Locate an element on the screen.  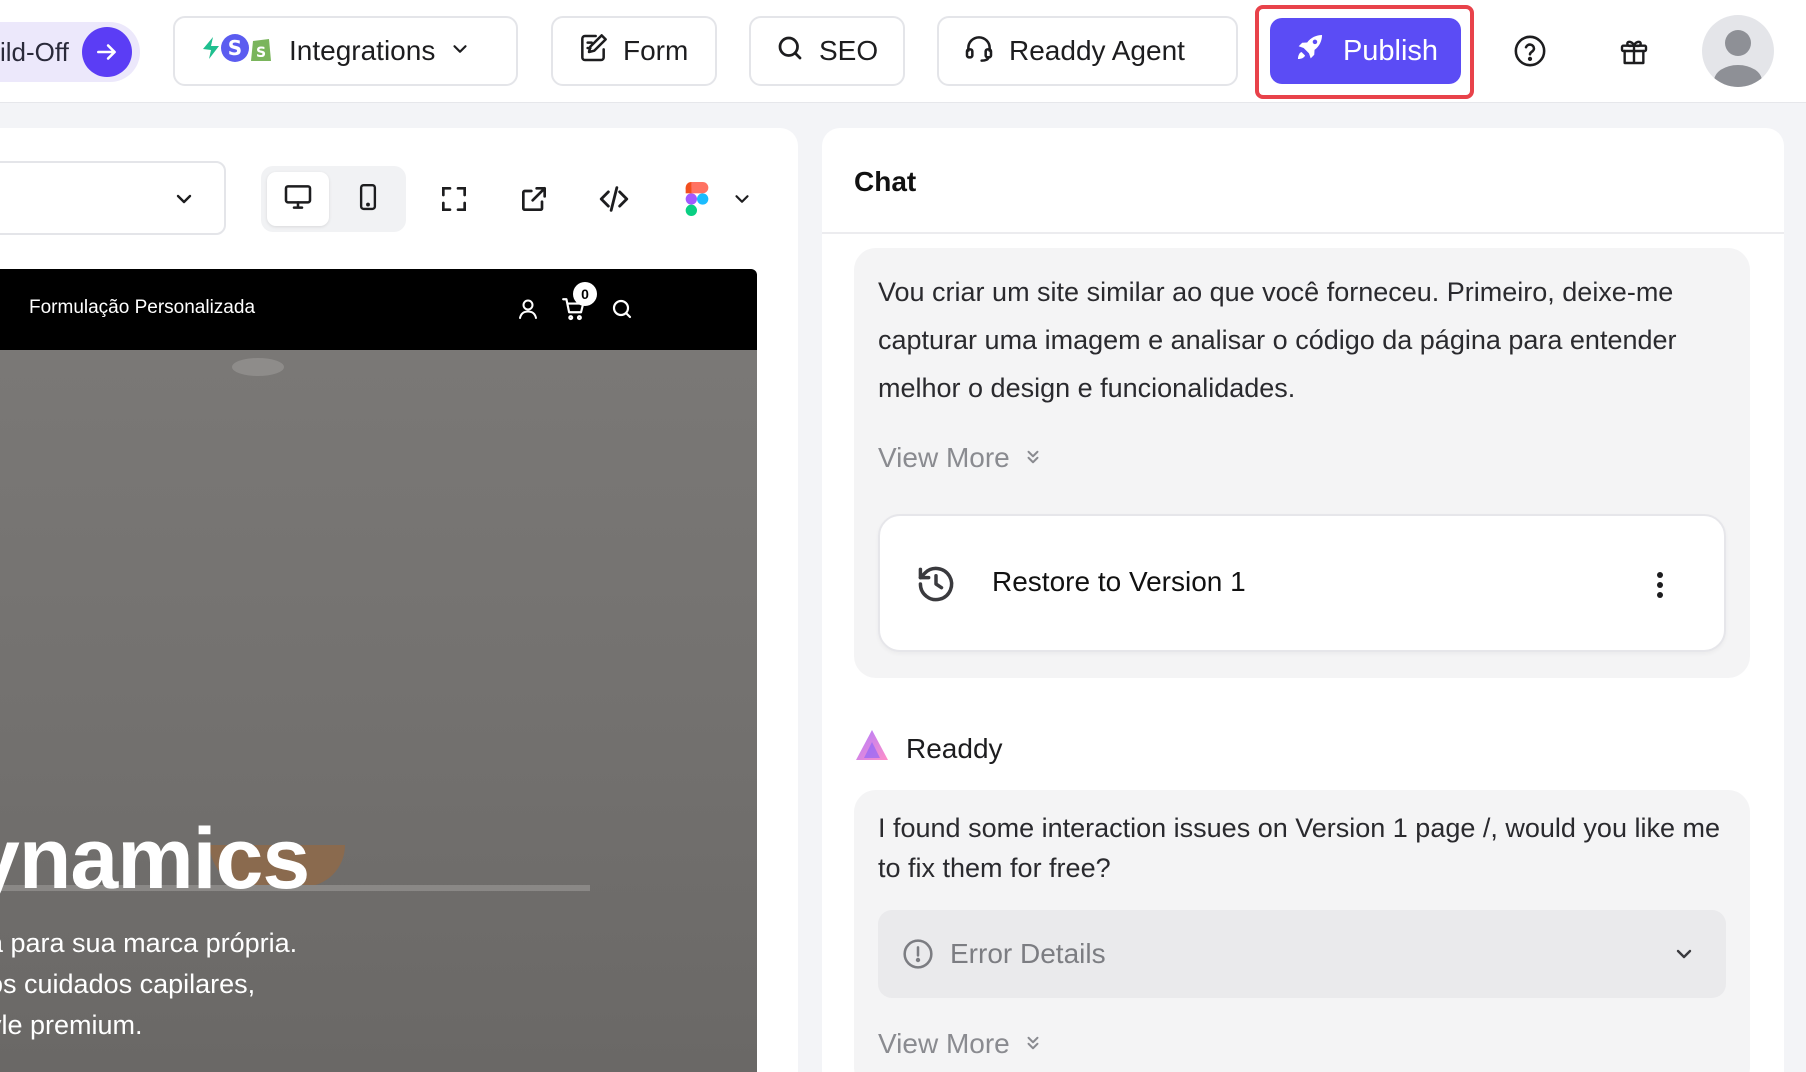
gift-icon is located at coordinates (1634, 51).